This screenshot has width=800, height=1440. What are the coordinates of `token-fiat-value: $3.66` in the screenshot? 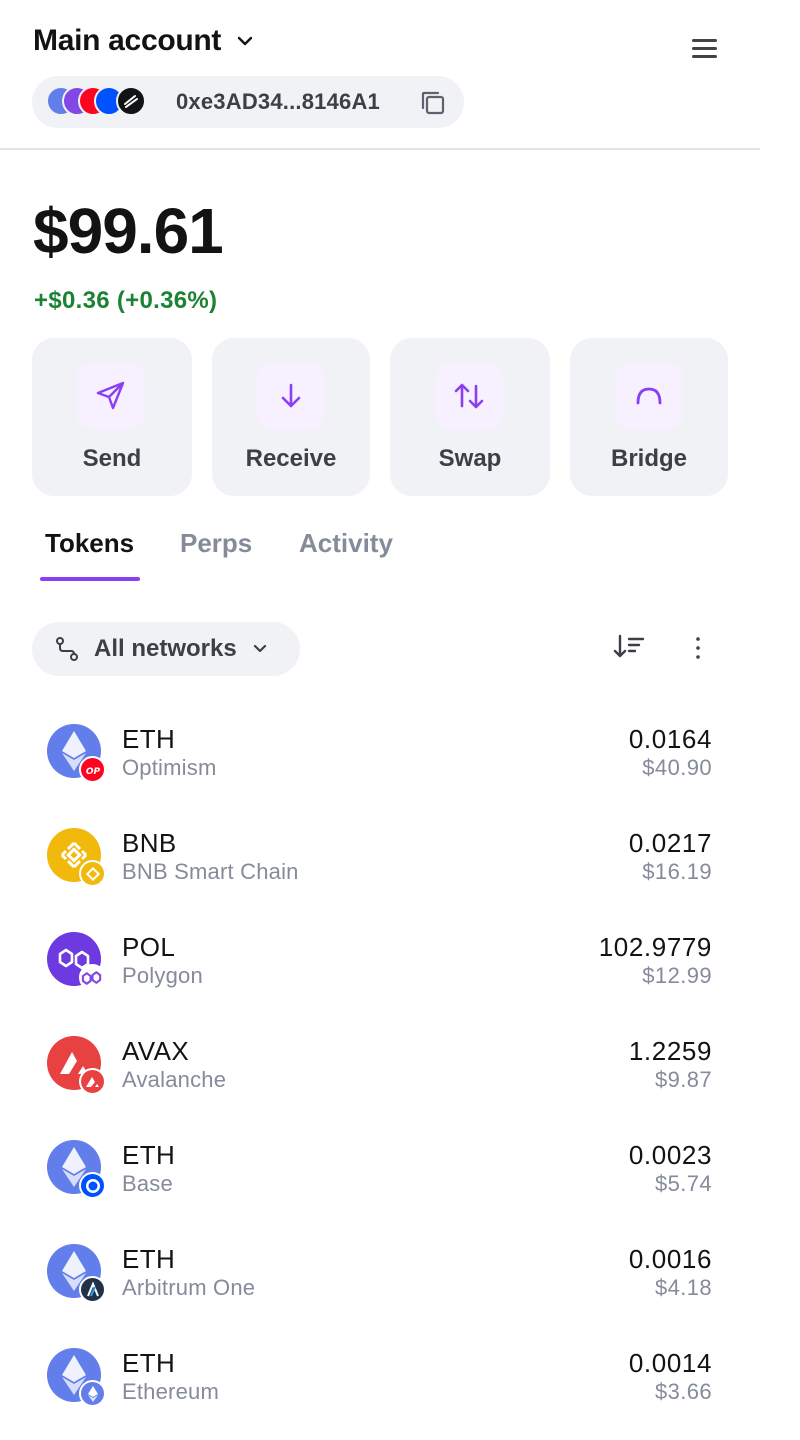 It's located at (683, 1391).